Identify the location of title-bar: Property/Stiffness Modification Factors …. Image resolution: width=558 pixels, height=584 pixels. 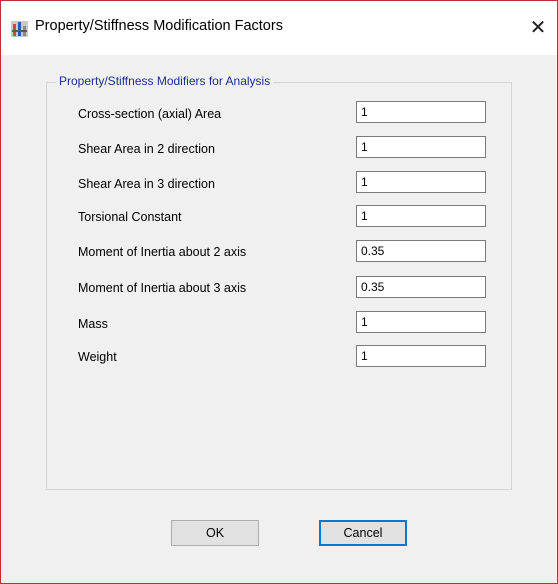
(279, 28).